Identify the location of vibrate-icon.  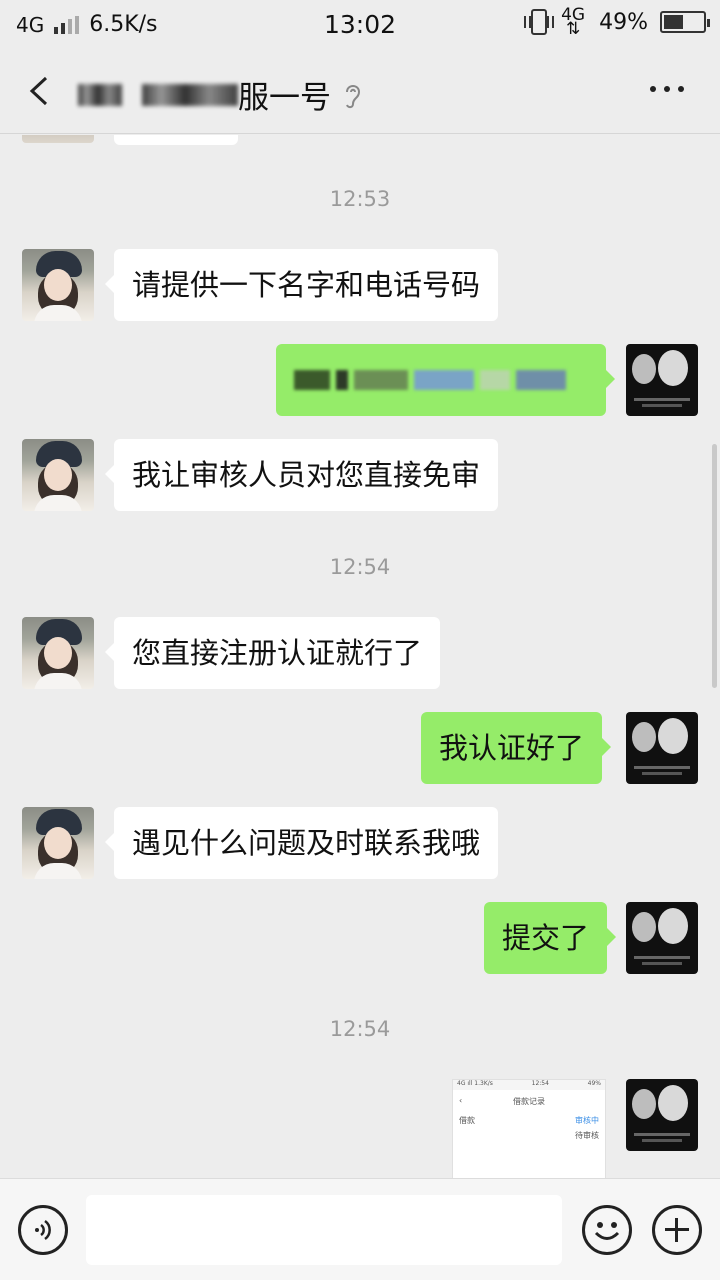
(539, 22).